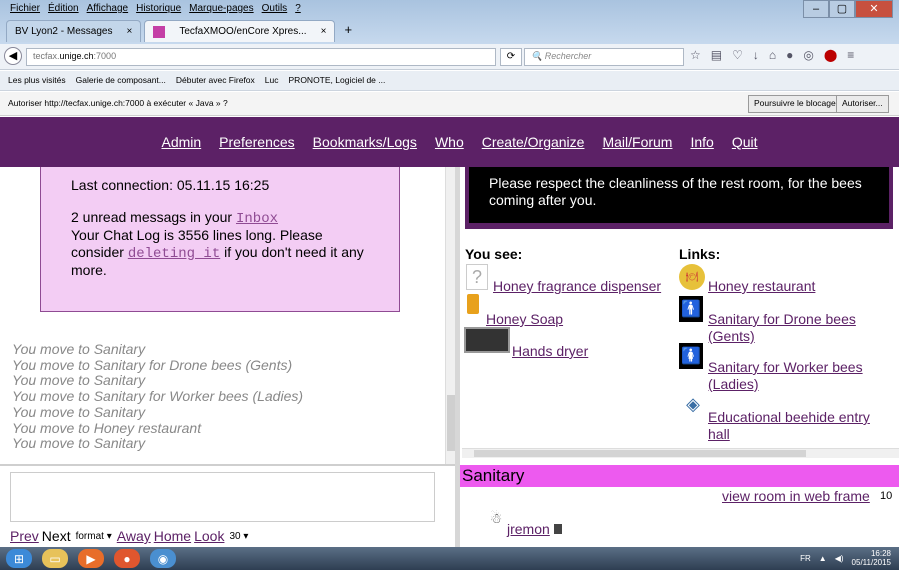  Describe the element at coordinates (64, 31) in the screenshot. I see `tab-label: BV Lyon2 - Messages` at that location.